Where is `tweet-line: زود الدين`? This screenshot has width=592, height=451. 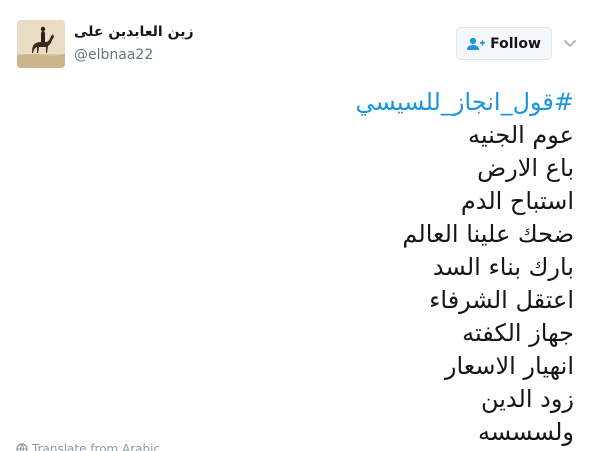 tweet-line: زود الدين is located at coordinates (527, 399).